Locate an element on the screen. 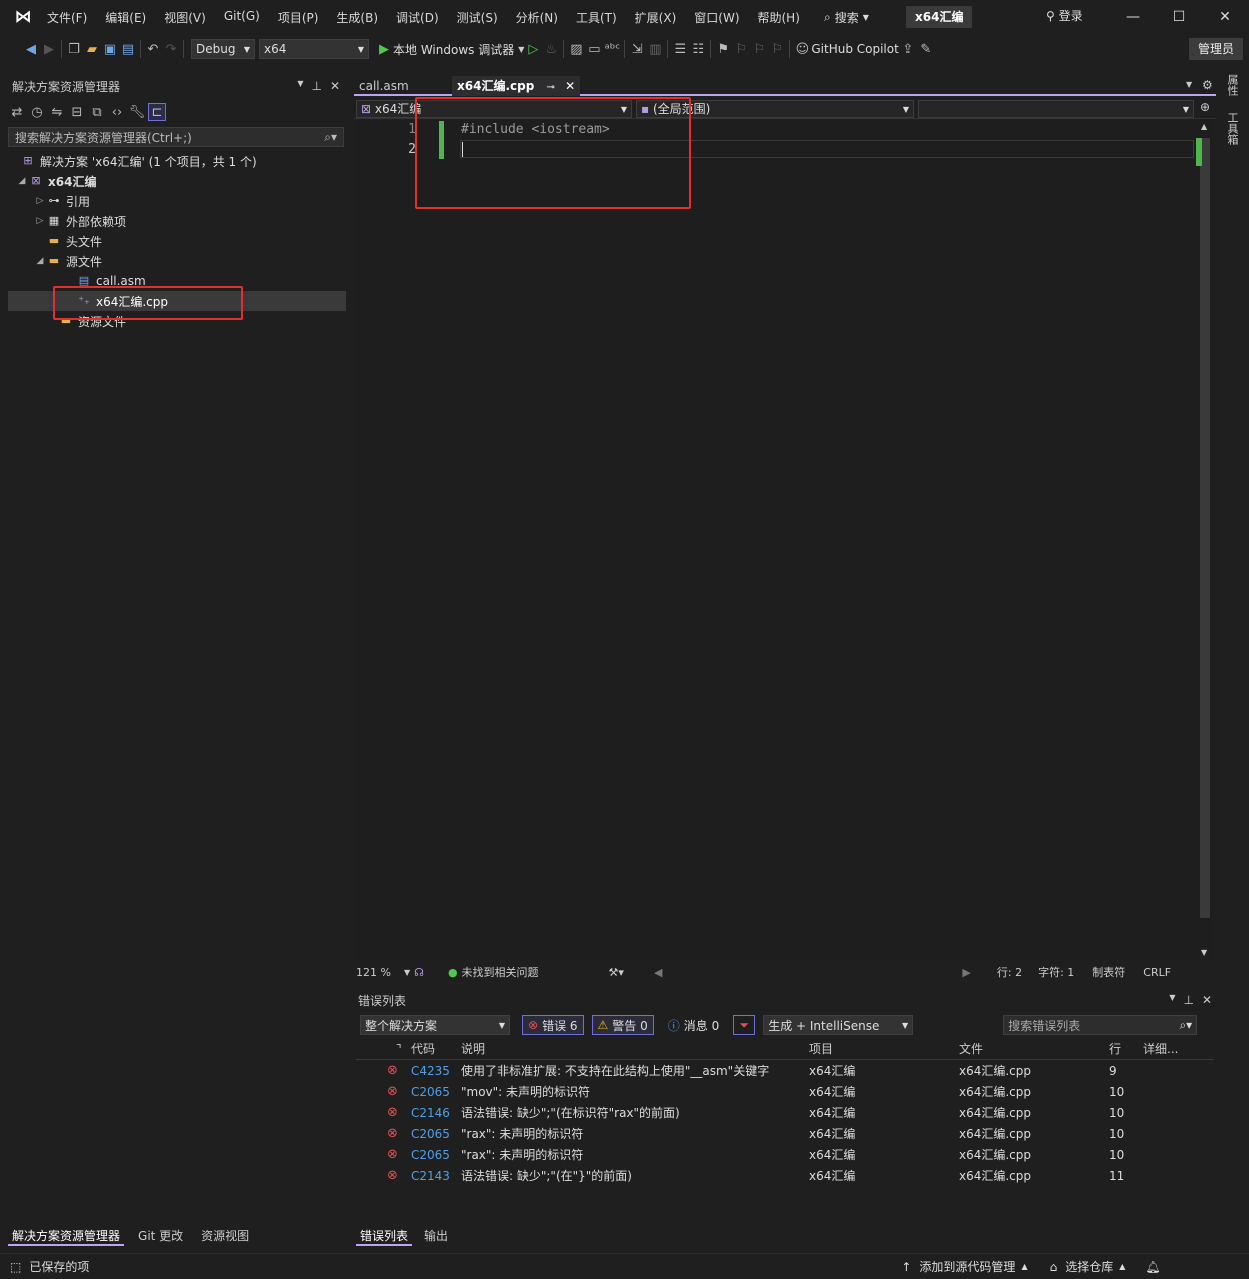 The width and height of the screenshot is (1249, 1279). expanded-arrow-icon: ◢ is located at coordinates (40, 261).